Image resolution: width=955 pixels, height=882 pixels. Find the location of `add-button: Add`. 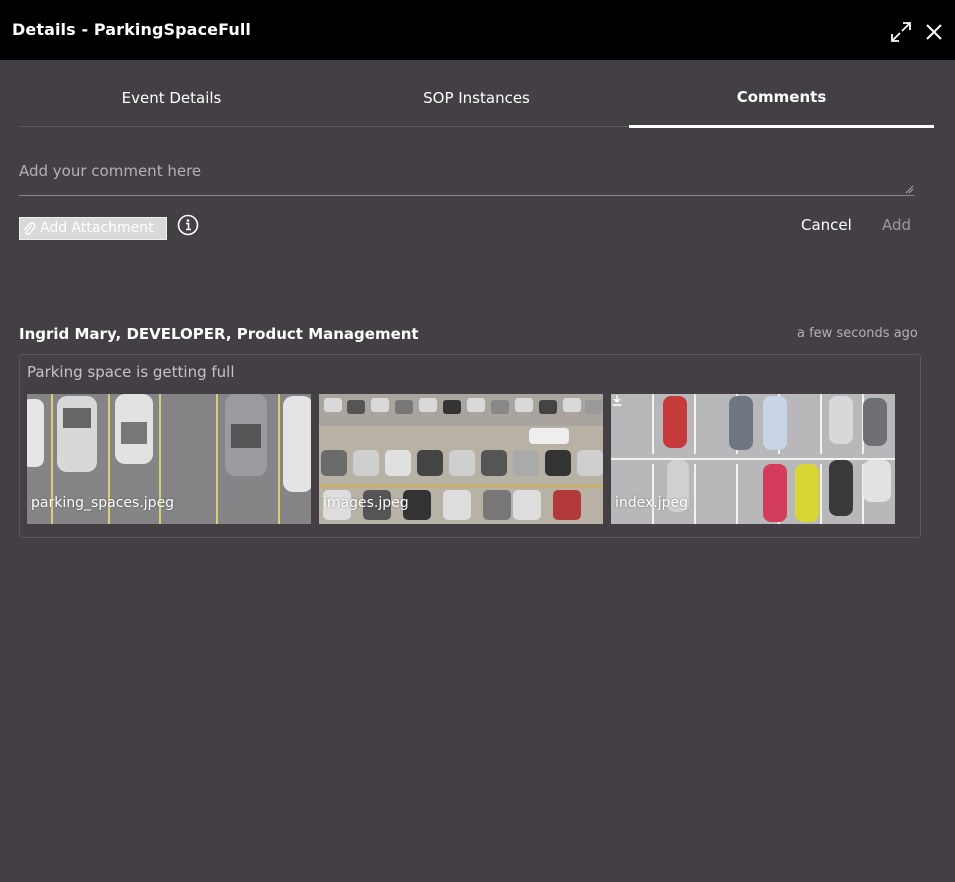

add-button: Add is located at coordinates (896, 225).